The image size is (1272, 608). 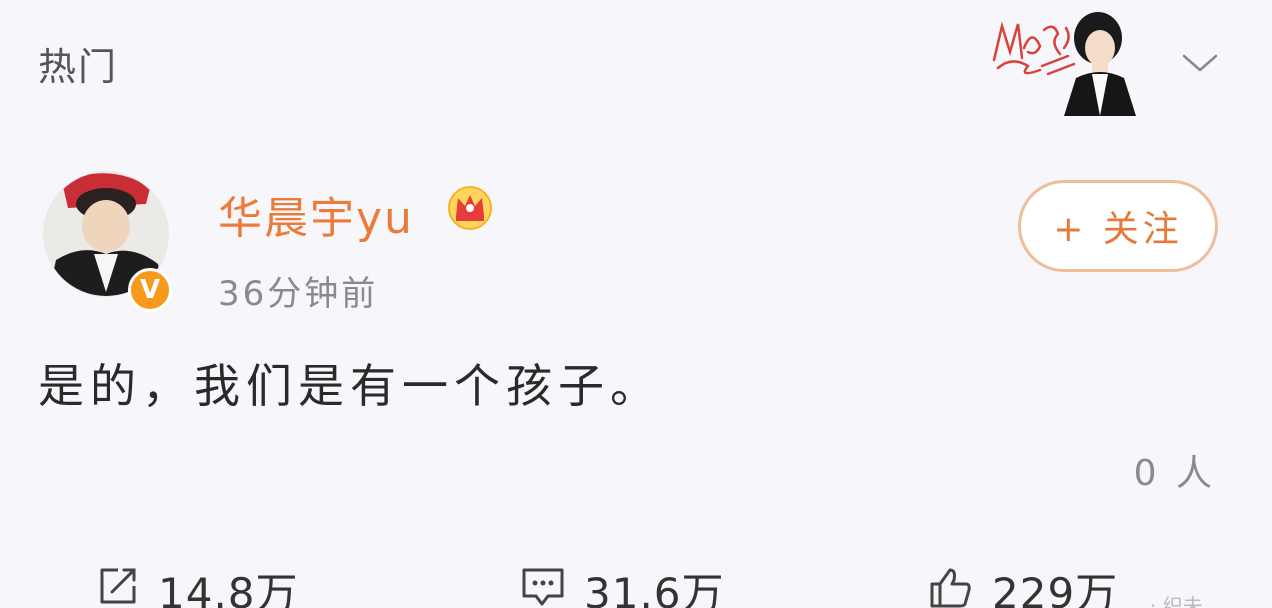 What do you see at coordinates (350, 386) in the screenshot?
I see `post-text: 是的，我们是有一个孩子。` at bounding box center [350, 386].